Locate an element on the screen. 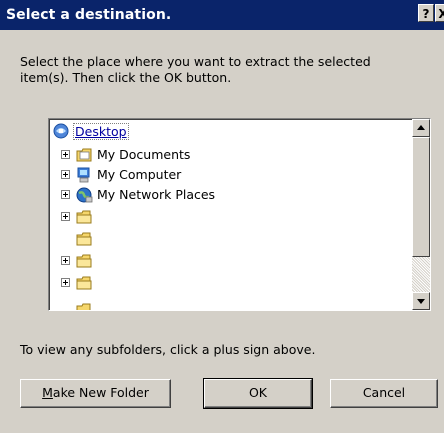 The height and width of the screenshot is (433, 444). close-button: X is located at coordinates (439, 13).